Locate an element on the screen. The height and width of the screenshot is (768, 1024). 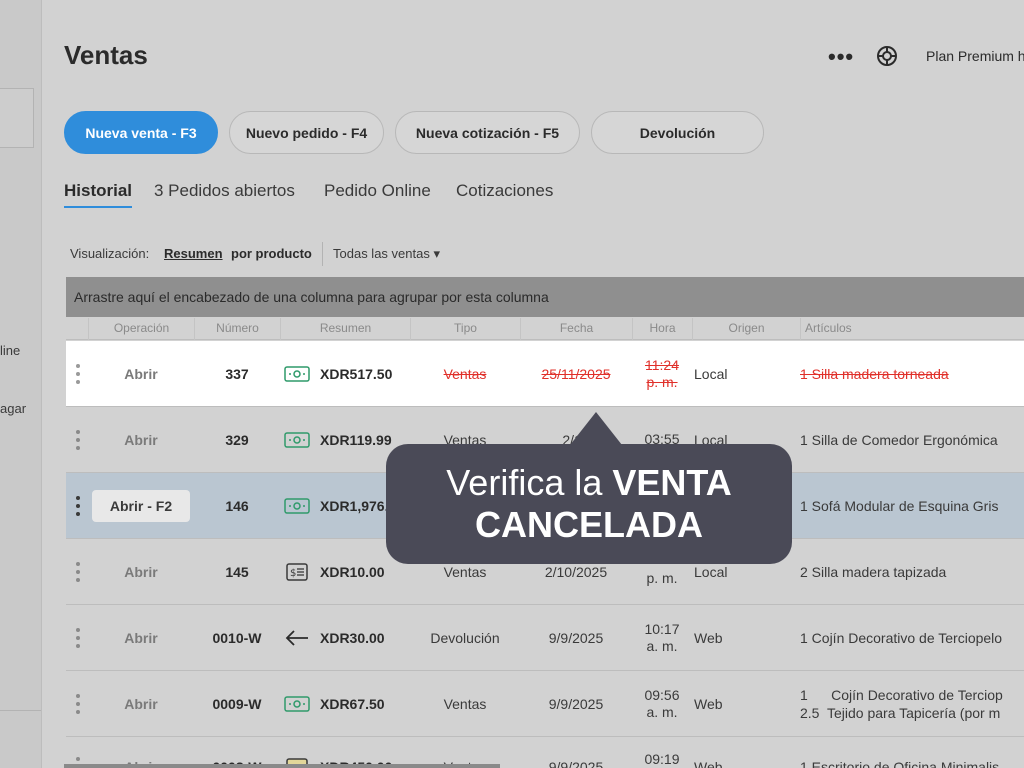
receipt-icon: $ is located at coordinates (297, 571).